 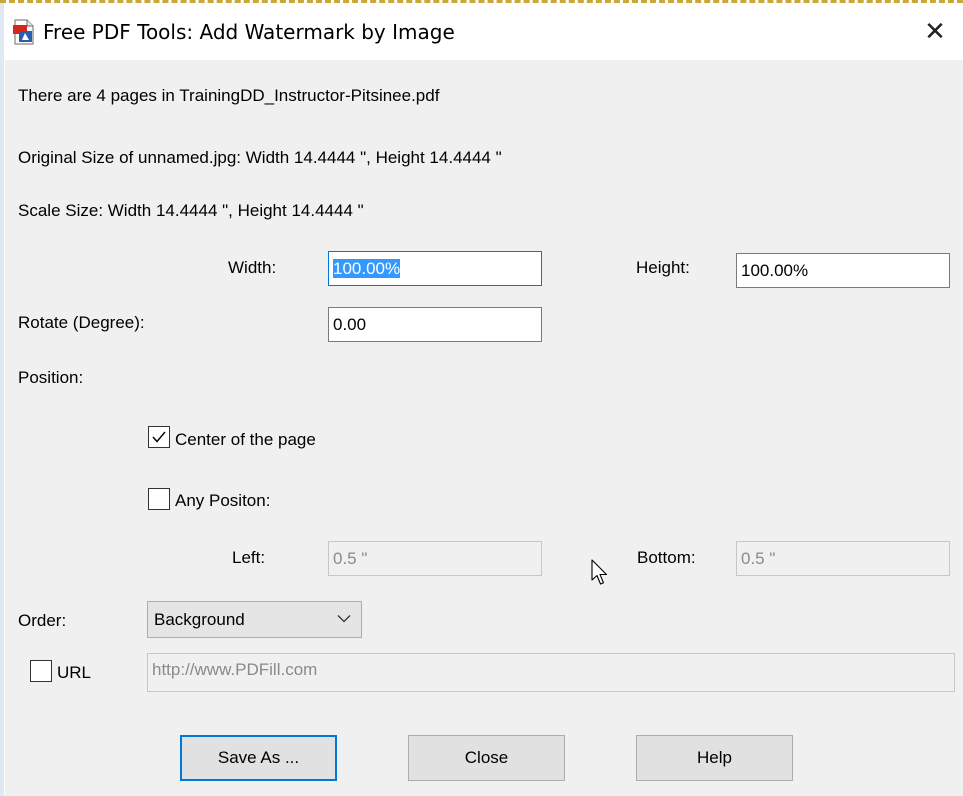 What do you see at coordinates (344, 619) in the screenshot?
I see `chevron-down-icon` at bounding box center [344, 619].